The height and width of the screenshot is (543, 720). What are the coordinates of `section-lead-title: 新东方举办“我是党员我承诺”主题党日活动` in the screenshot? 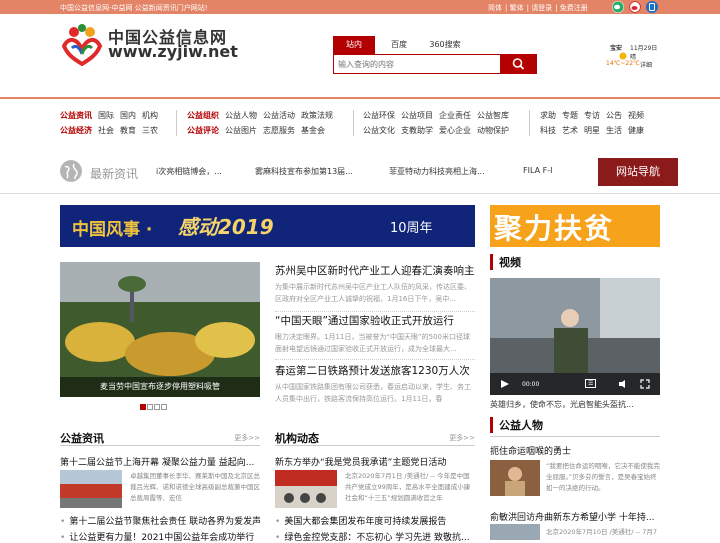 It's located at (375, 461).